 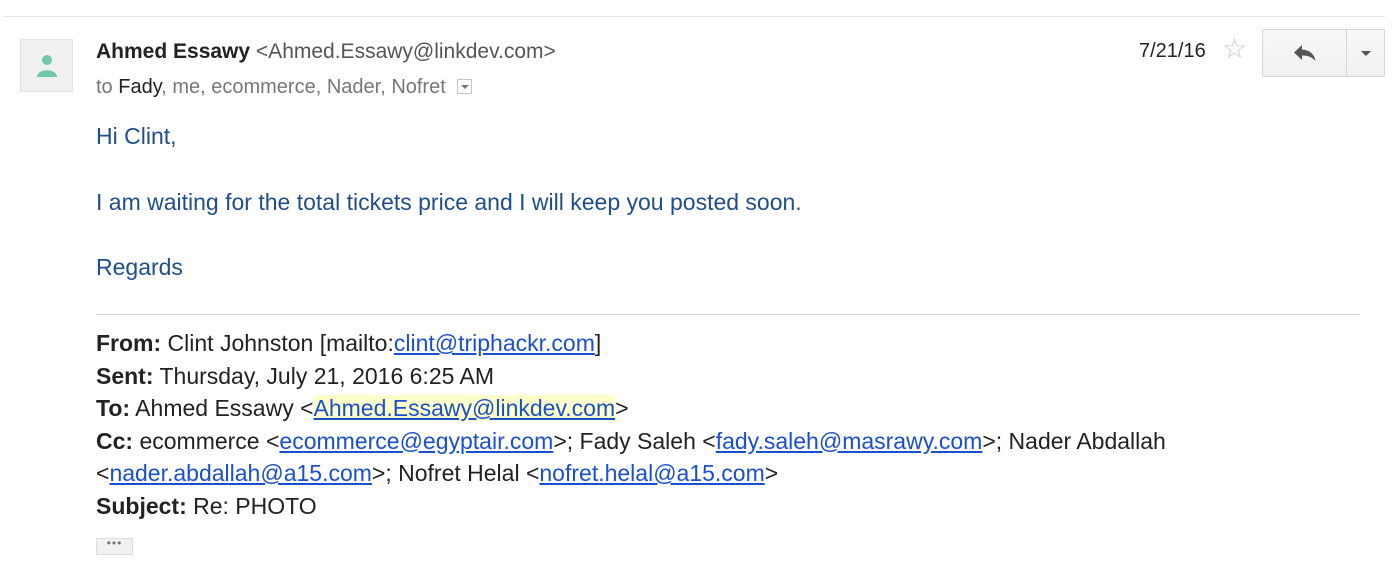 What do you see at coordinates (251, 505) in the screenshot?
I see `subject-text: Re: PHOTO` at bounding box center [251, 505].